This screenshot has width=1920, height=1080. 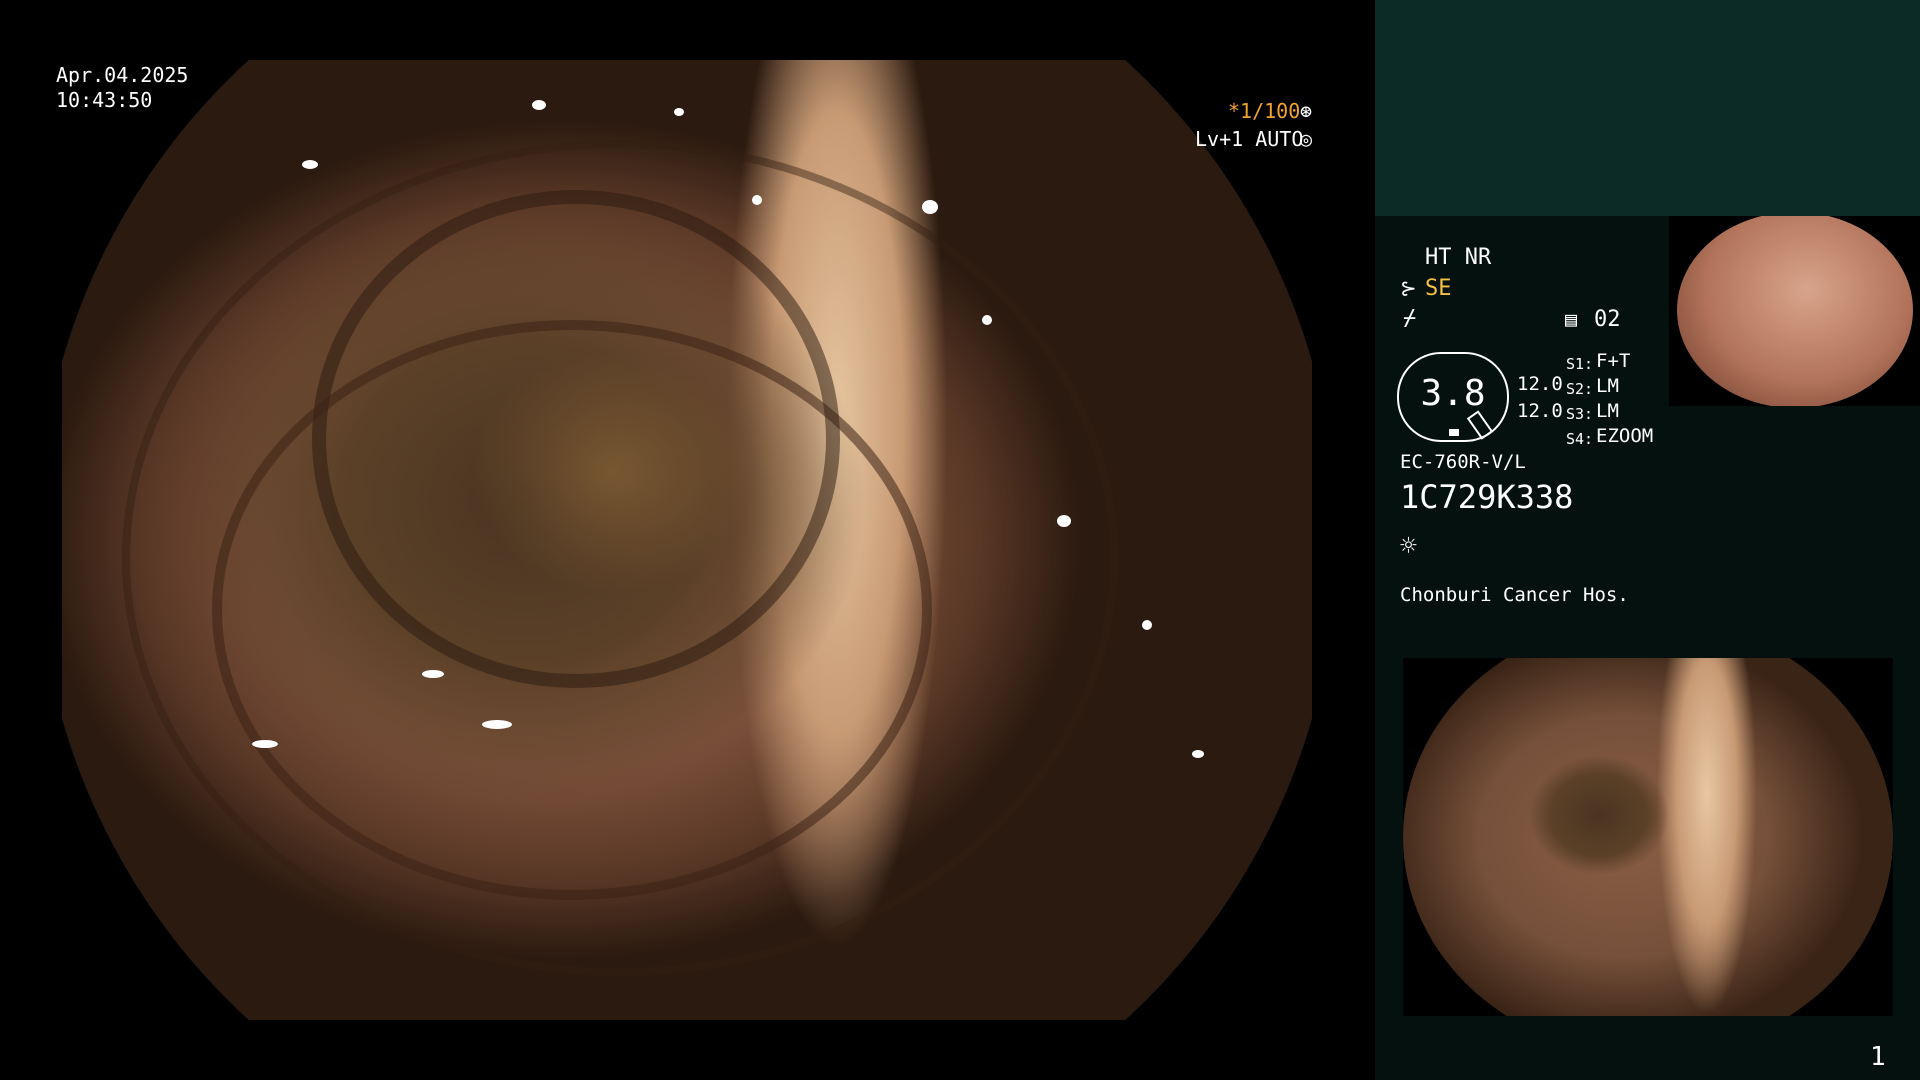 I want to click on scope-bar-icon, so click(x=1454, y=432).